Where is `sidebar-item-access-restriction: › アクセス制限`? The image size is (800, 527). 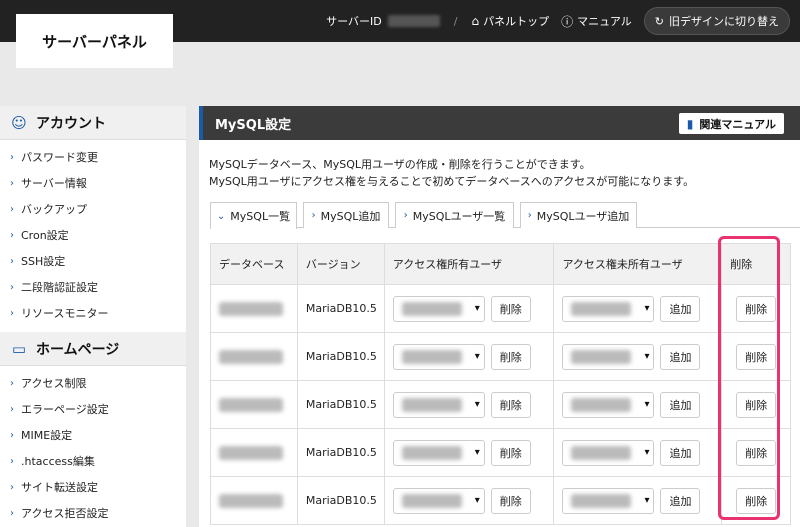
sidebar-item-access-restriction: › アクセス制限 is located at coordinates (93, 383).